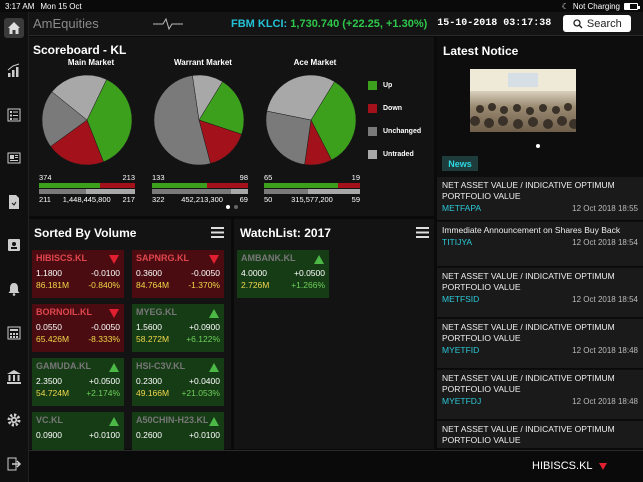  What do you see at coordinates (63, 366) in the screenshot?
I see `stock-name: GAMUDA.KL` at bounding box center [63, 366].